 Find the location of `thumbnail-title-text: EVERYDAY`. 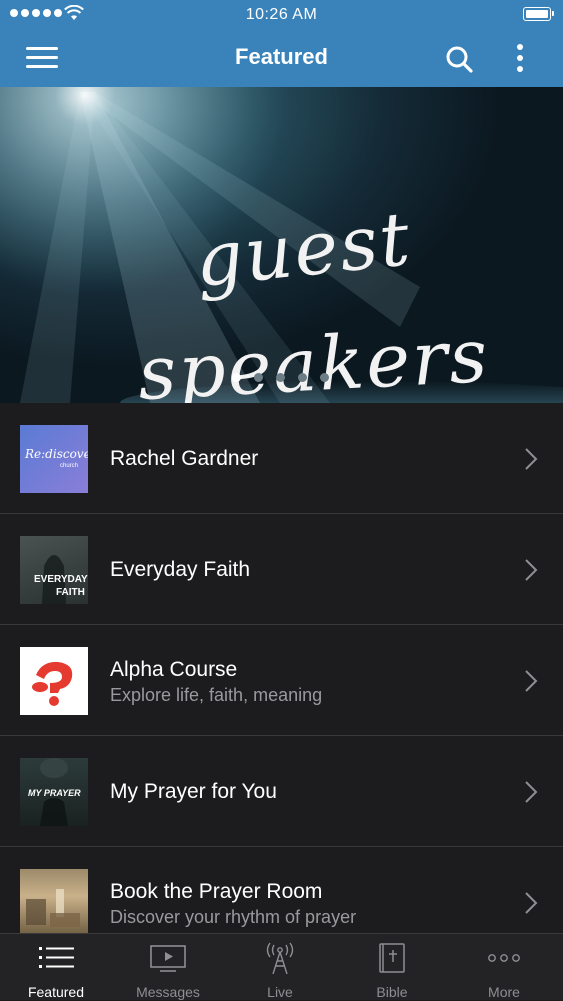

thumbnail-title-text: EVERYDAY is located at coordinates (61, 579).